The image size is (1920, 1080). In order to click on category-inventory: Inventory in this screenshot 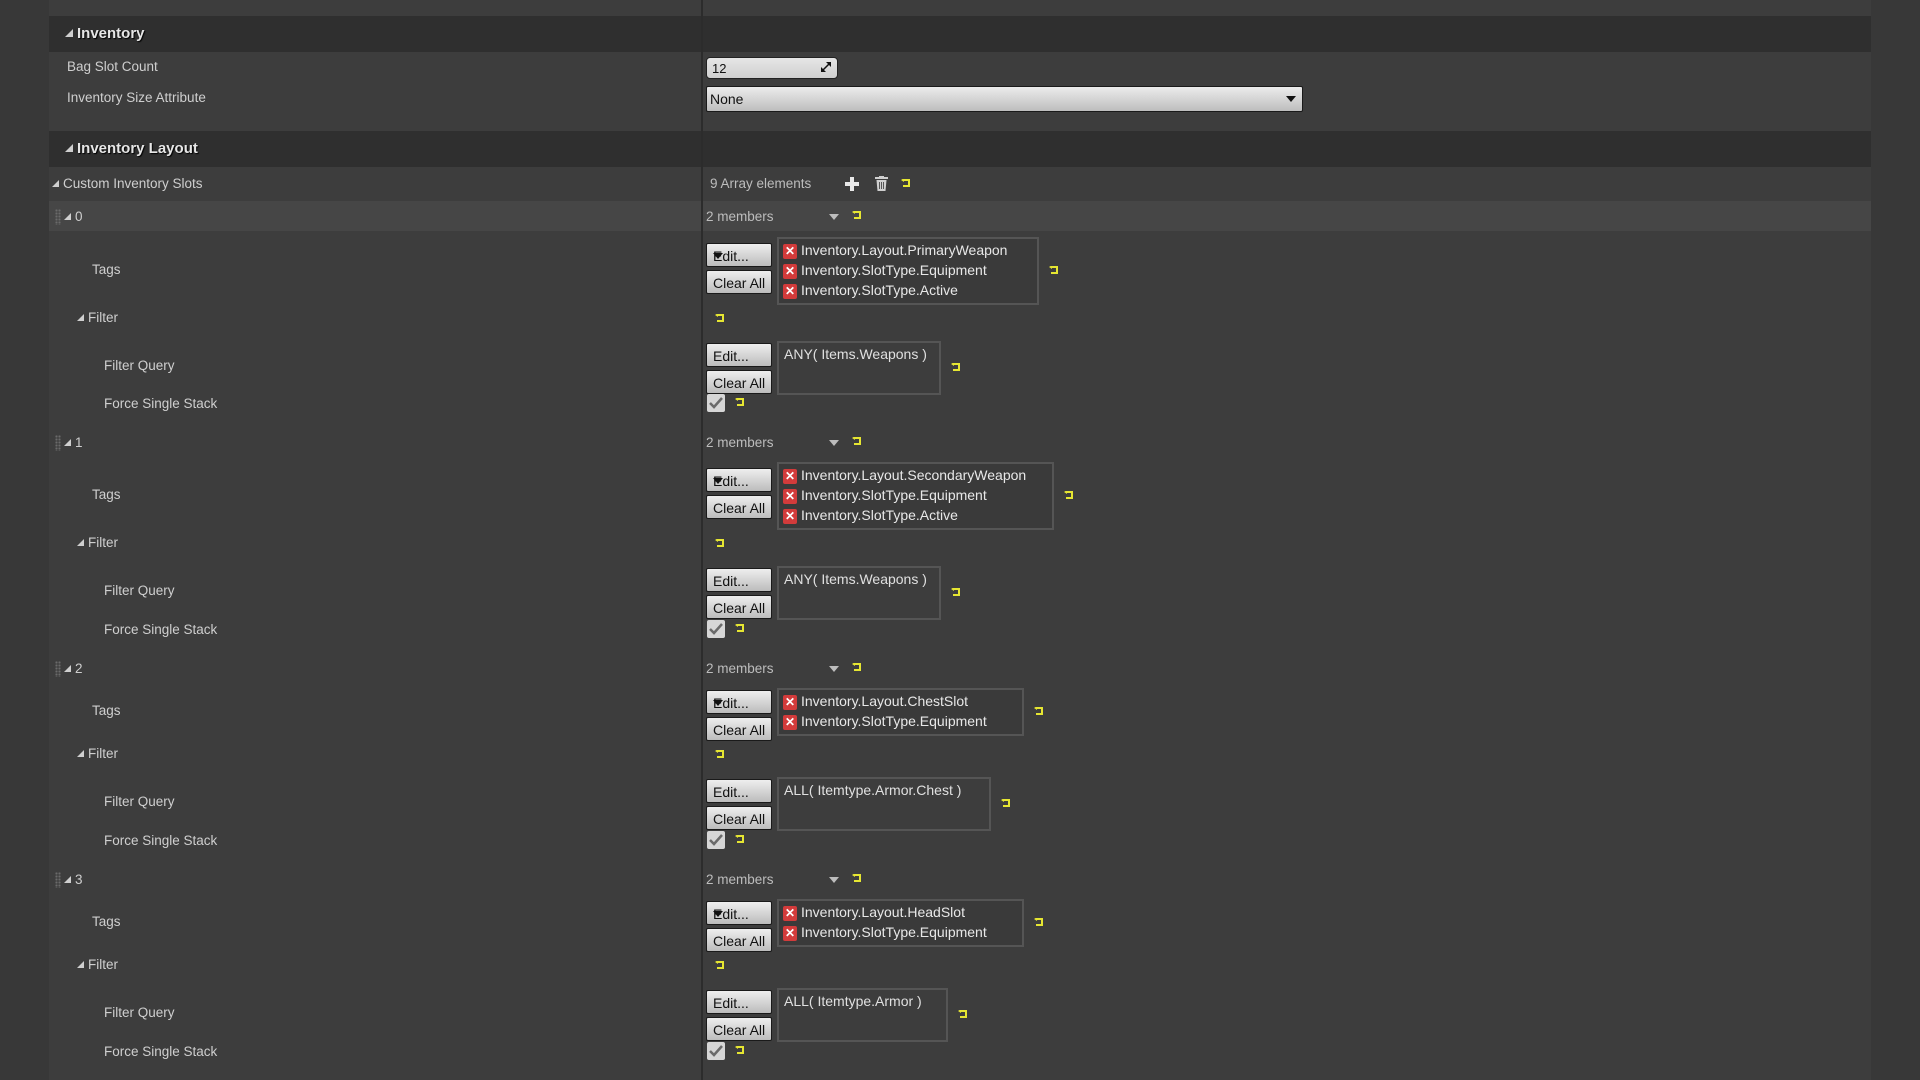, I will do `click(960, 34)`.